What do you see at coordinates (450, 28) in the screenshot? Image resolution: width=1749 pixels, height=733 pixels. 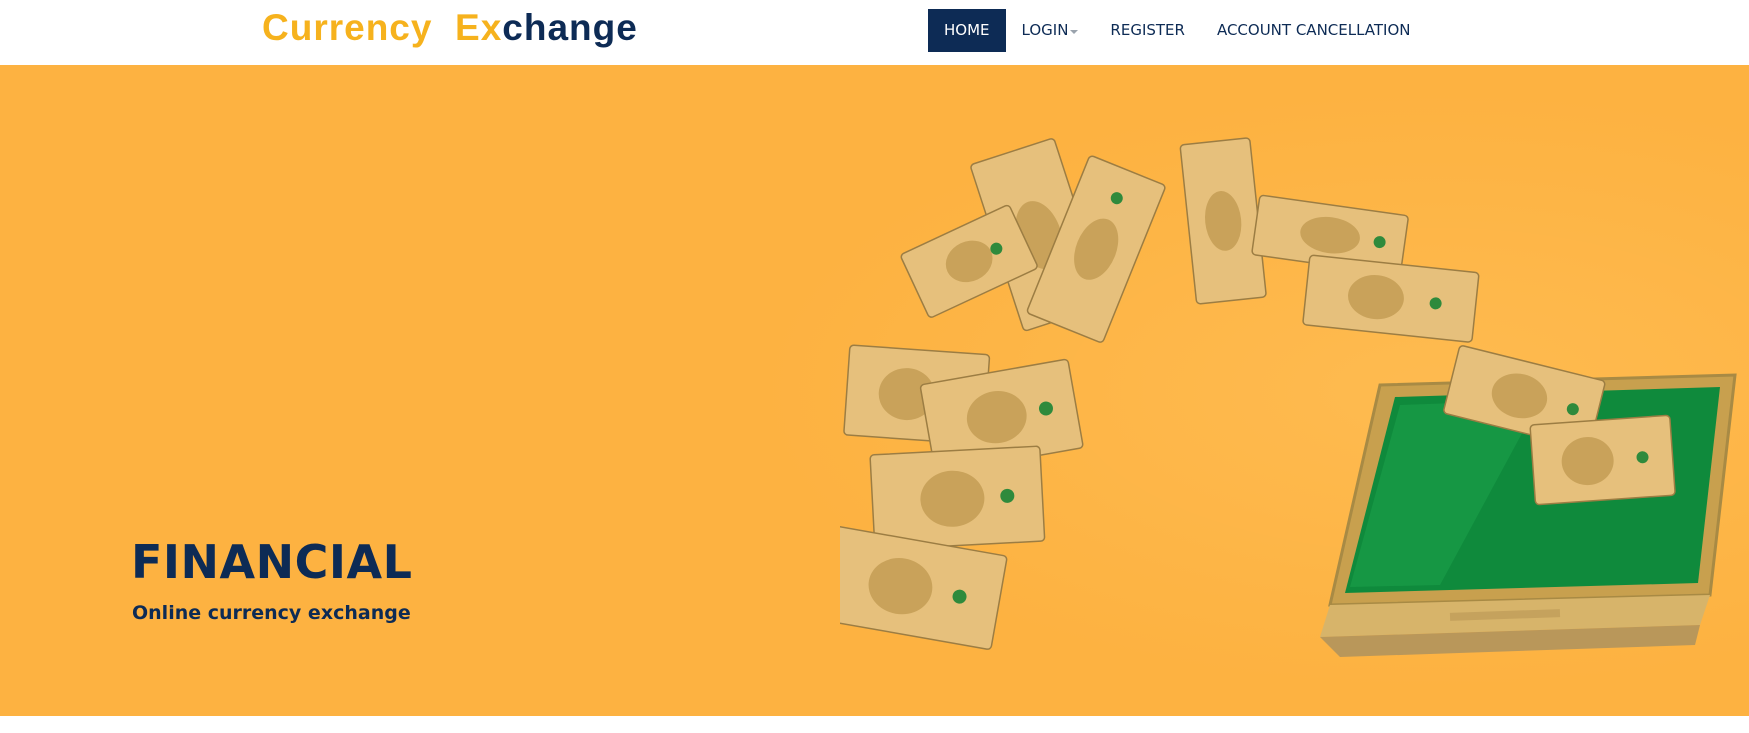 I see `brand-logo: Currency Exchange` at bounding box center [450, 28].